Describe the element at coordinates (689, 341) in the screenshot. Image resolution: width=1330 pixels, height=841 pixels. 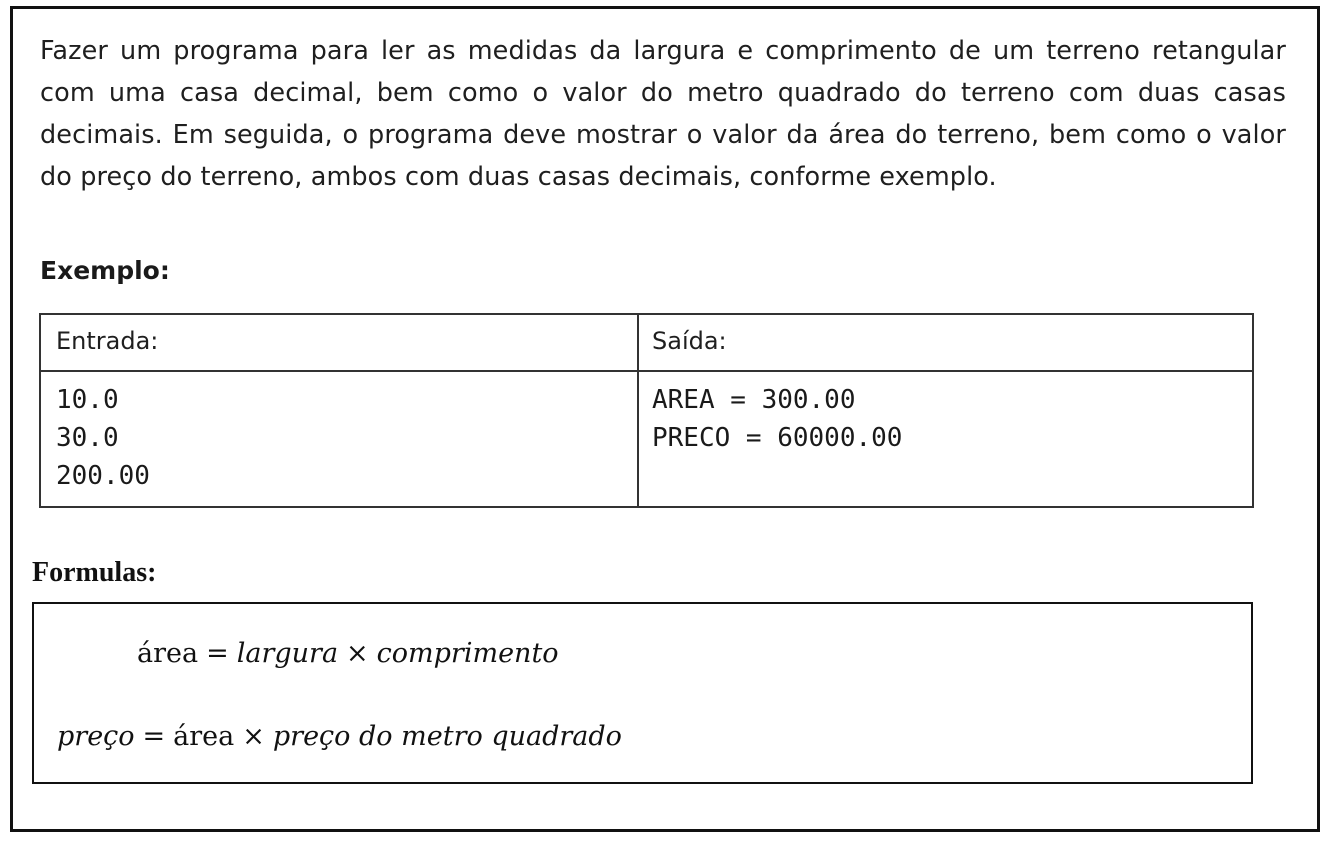
I see `output-header: Saída:` at that location.